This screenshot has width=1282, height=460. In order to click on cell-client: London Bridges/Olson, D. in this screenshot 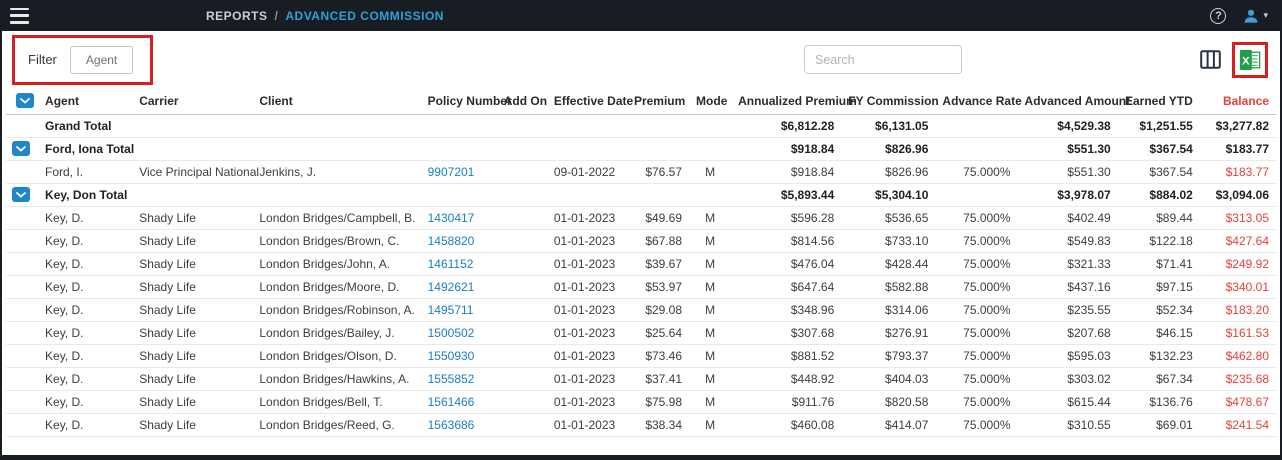, I will do `click(336, 356)`.